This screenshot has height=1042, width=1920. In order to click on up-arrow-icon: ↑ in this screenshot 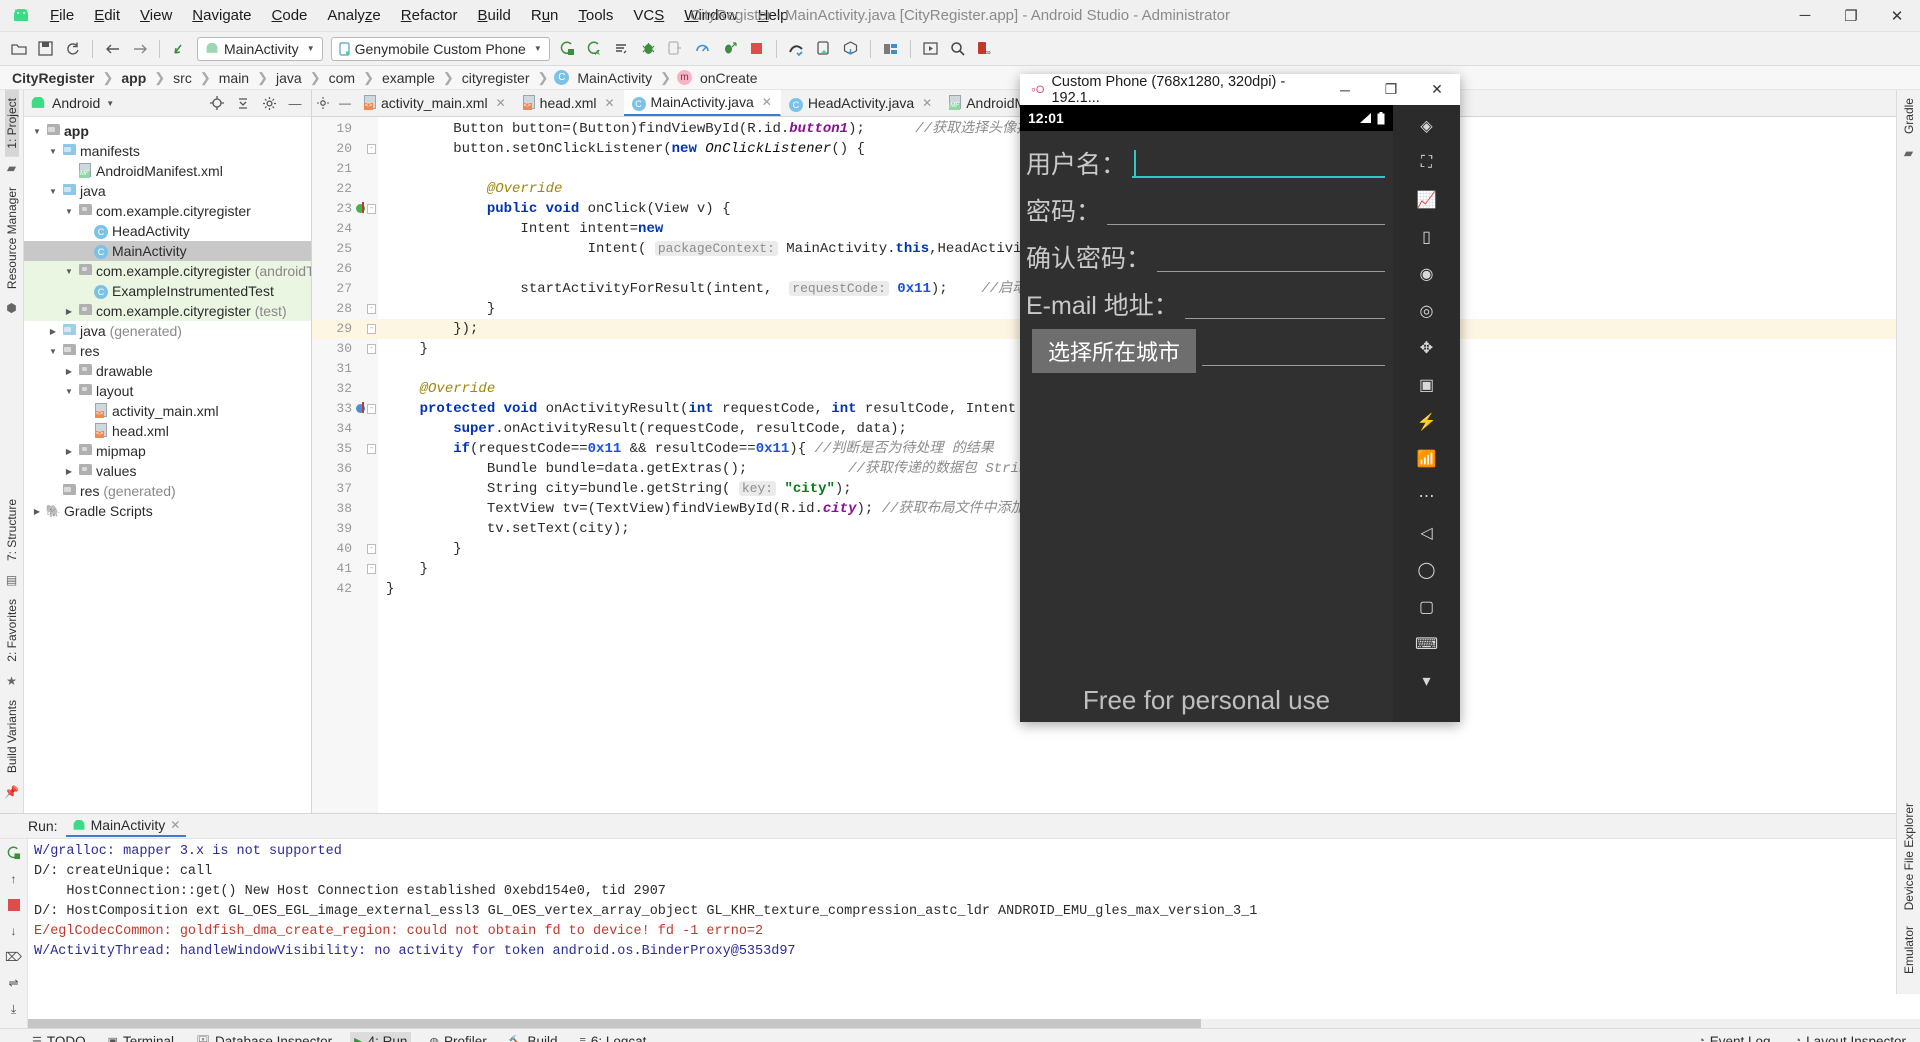, I will do `click(14, 879)`.